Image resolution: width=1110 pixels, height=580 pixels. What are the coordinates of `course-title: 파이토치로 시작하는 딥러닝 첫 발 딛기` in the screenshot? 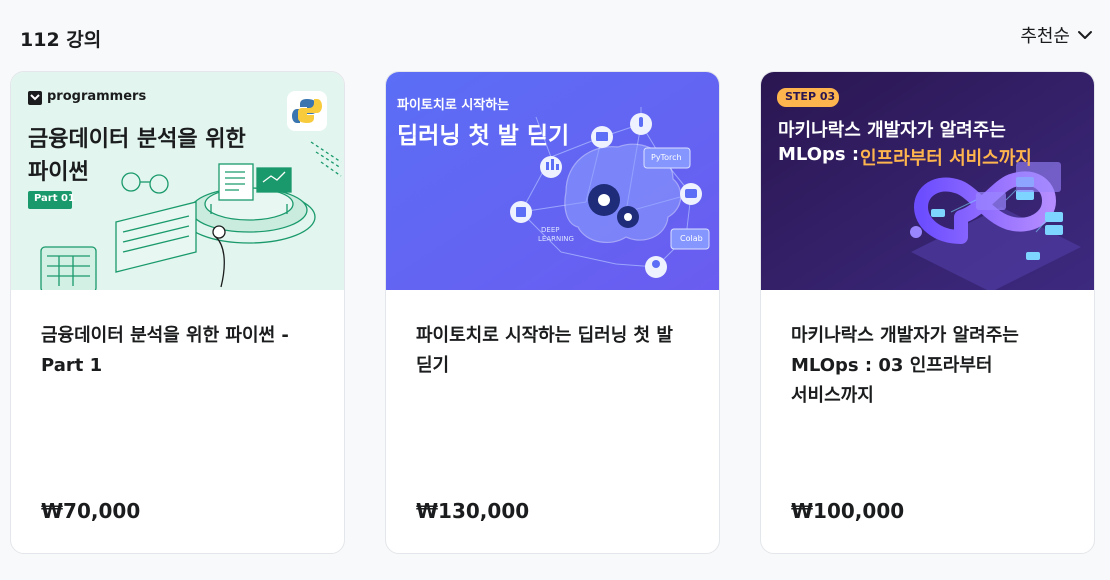 It's located at (544, 350).